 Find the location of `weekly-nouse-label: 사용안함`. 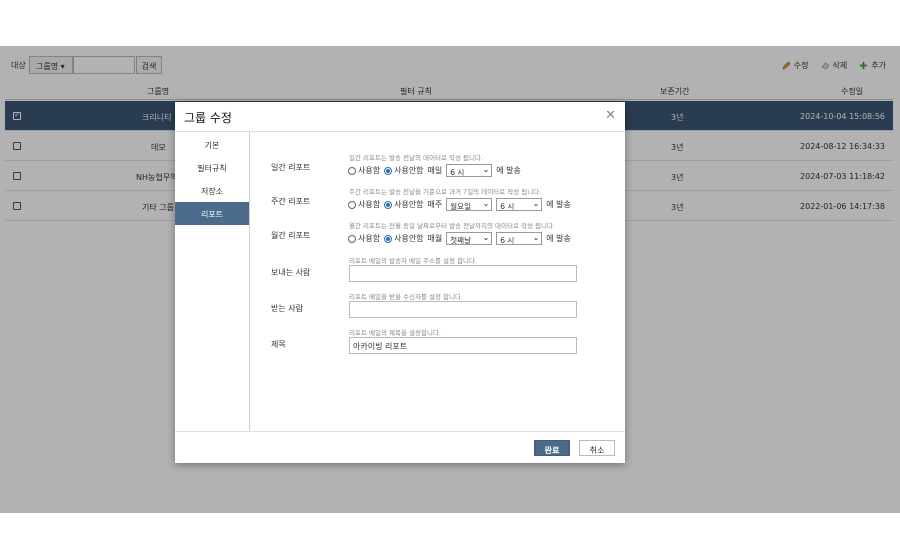

weekly-nouse-label: 사용안함 is located at coordinates (409, 204).